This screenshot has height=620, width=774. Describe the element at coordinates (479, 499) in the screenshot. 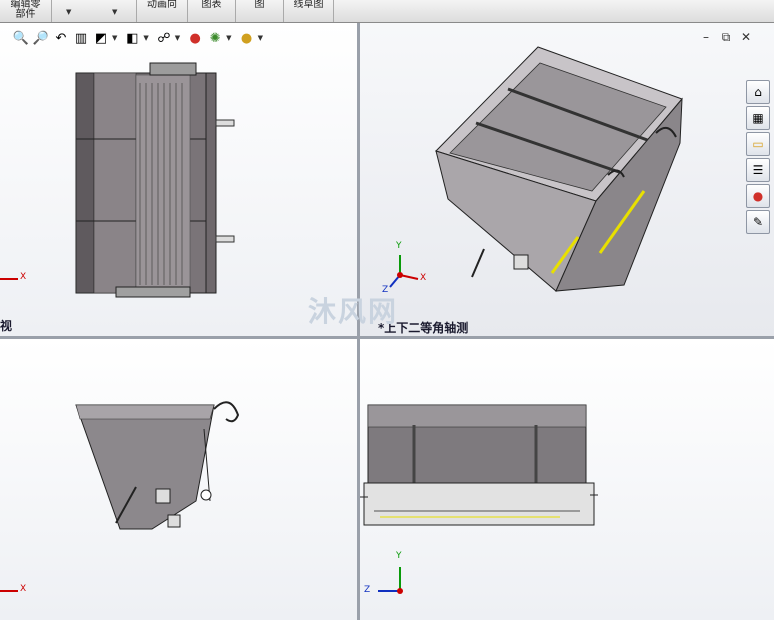

I see `front-view-model` at that location.